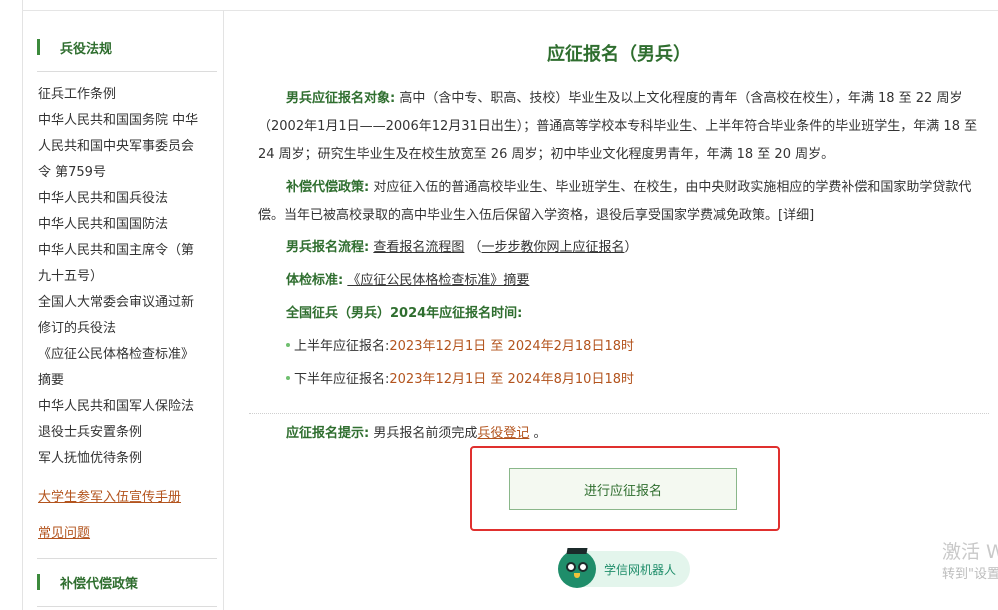  I want to click on sidebar-section-compensation: 补偿代偿政策, so click(88, 582).